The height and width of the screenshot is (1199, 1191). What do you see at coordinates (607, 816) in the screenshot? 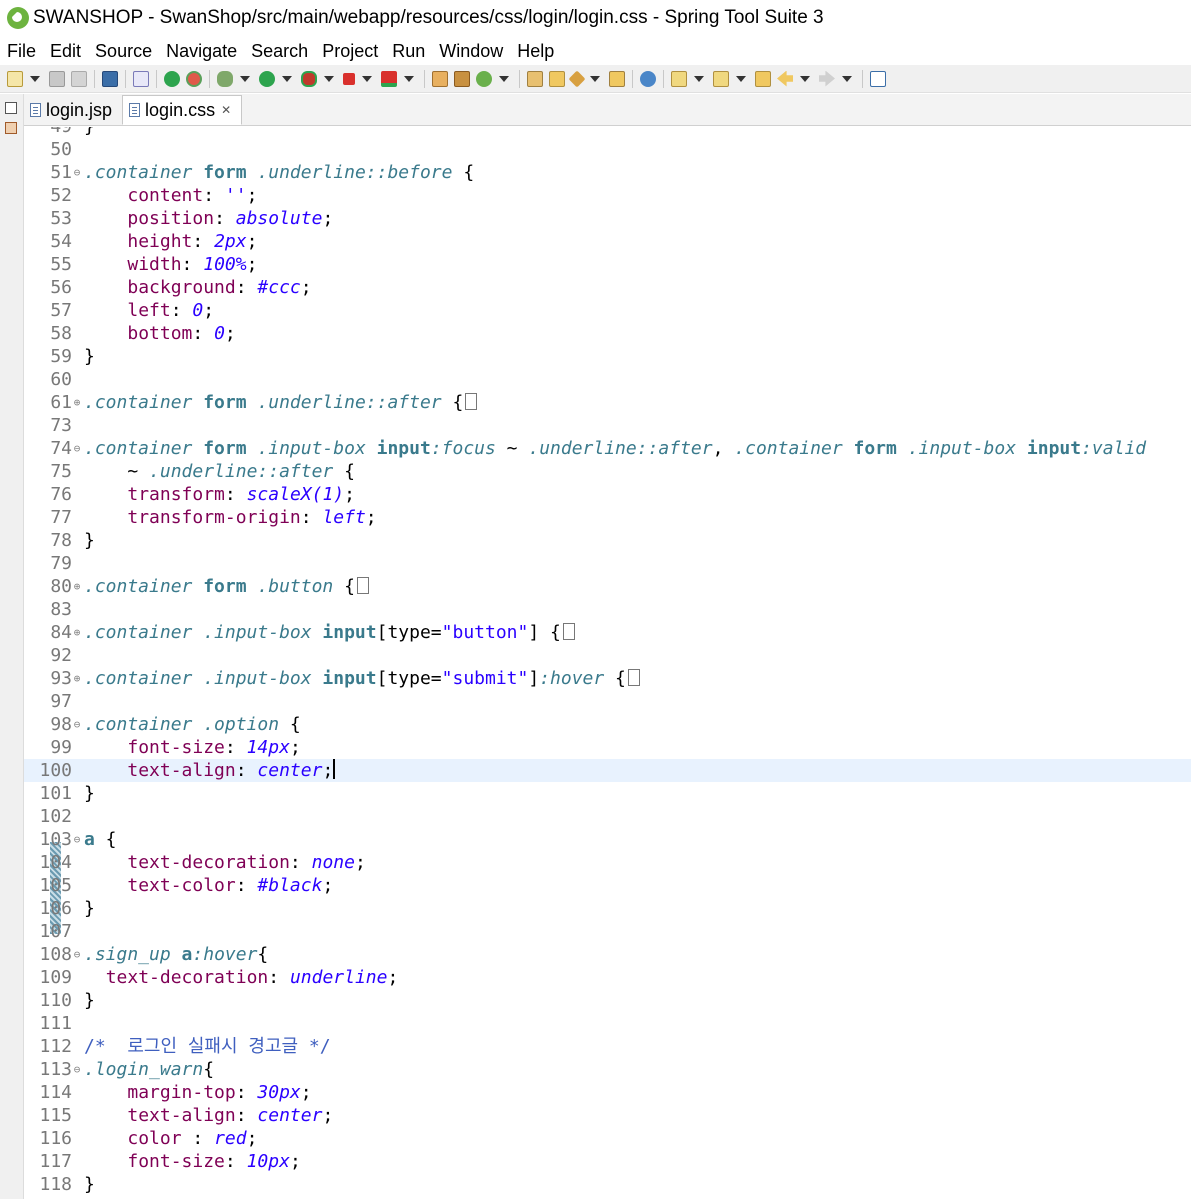
I see `code-line: 102` at bounding box center [607, 816].